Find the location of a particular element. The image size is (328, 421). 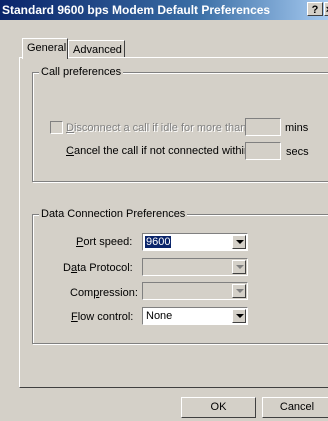

close-button: × is located at coordinates (326, 9).